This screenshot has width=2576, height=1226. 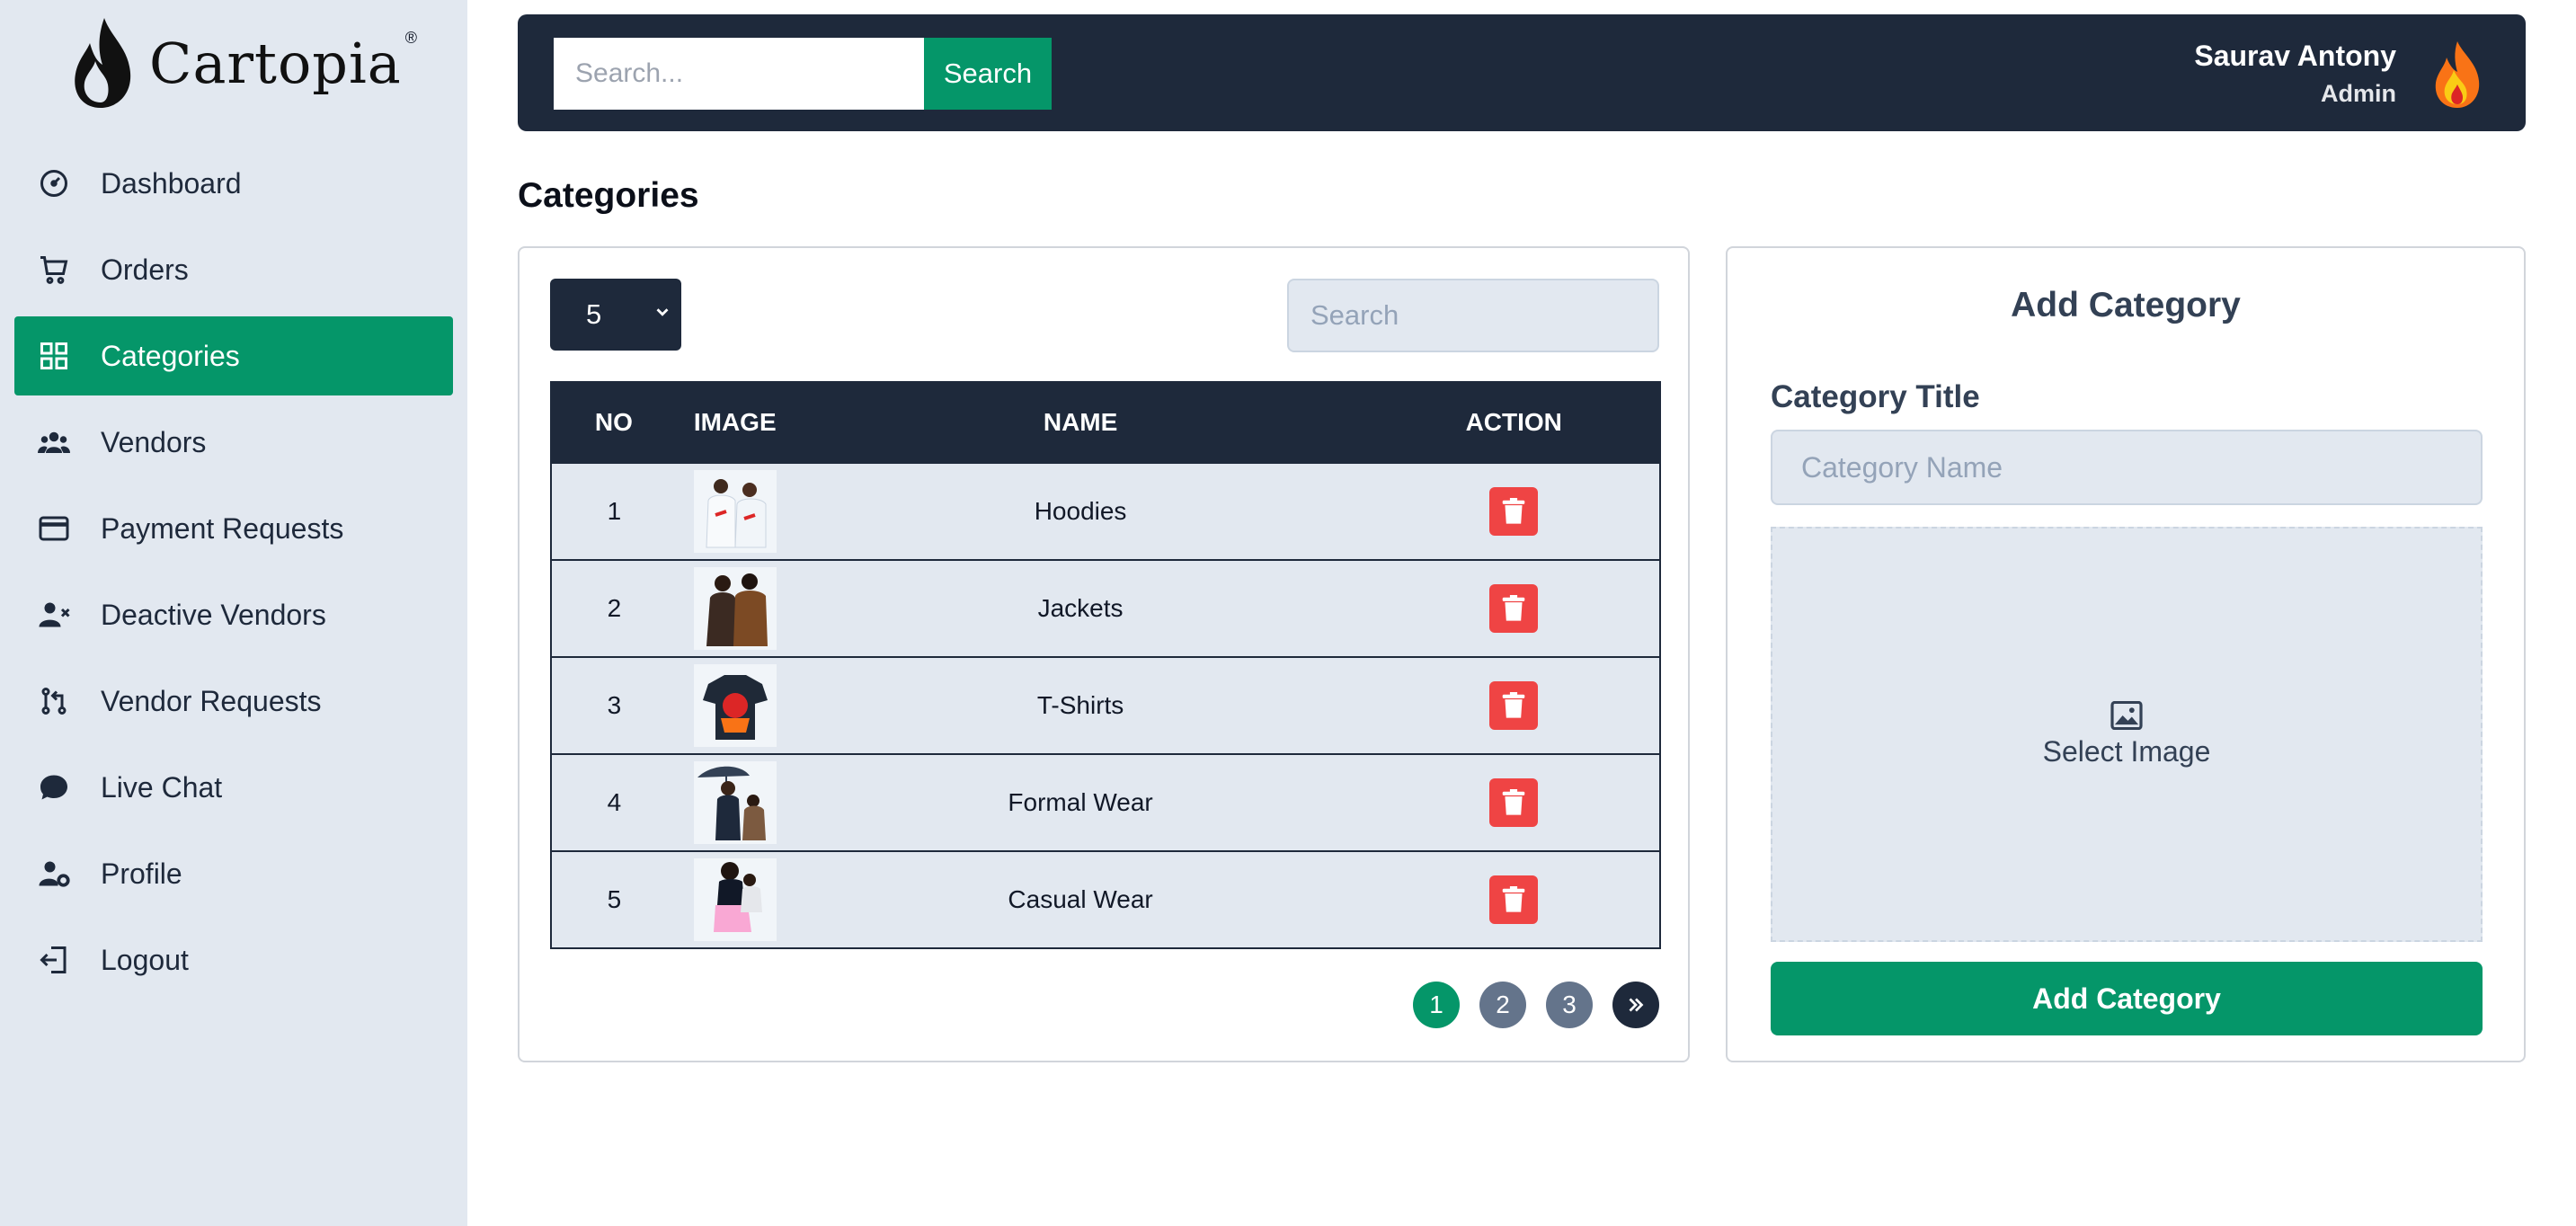 What do you see at coordinates (1080, 422) in the screenshot?
I see `column-header-name: NAME` at bounding box center [1080, 422].